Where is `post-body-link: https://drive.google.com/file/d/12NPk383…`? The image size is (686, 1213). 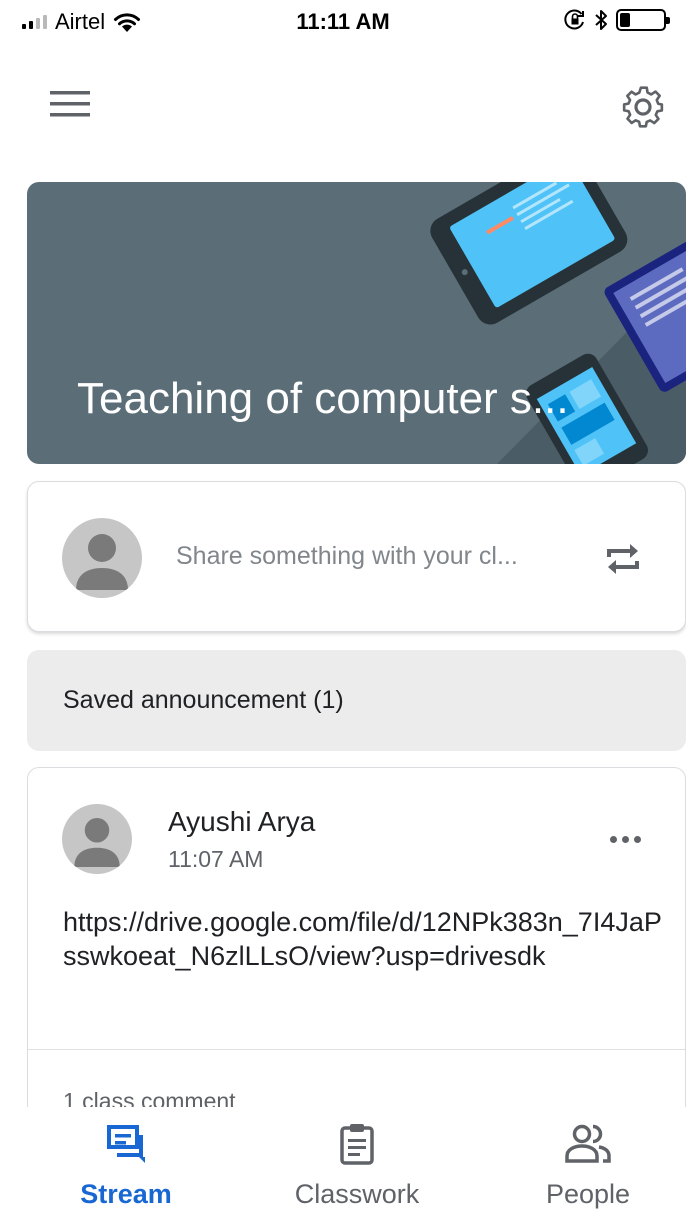 post-body-link: https://drive.google.com/file/d/12NPk383… is located at coordinates (363, 939).